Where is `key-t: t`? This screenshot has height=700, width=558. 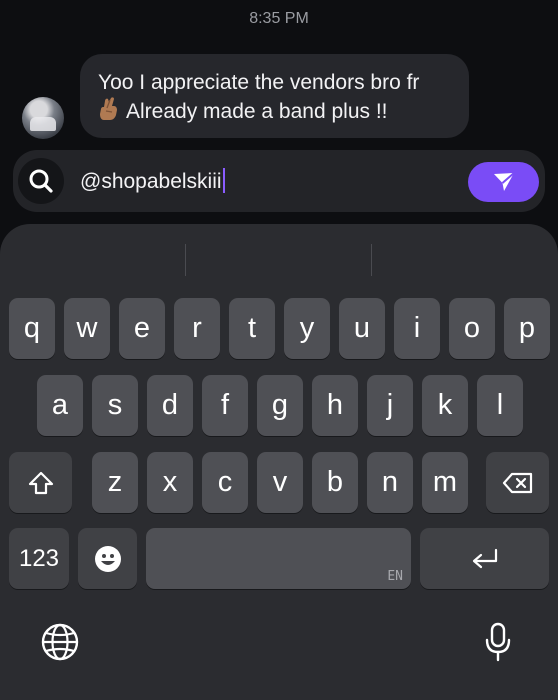 key-t: t is located at coordinates (252, 328).